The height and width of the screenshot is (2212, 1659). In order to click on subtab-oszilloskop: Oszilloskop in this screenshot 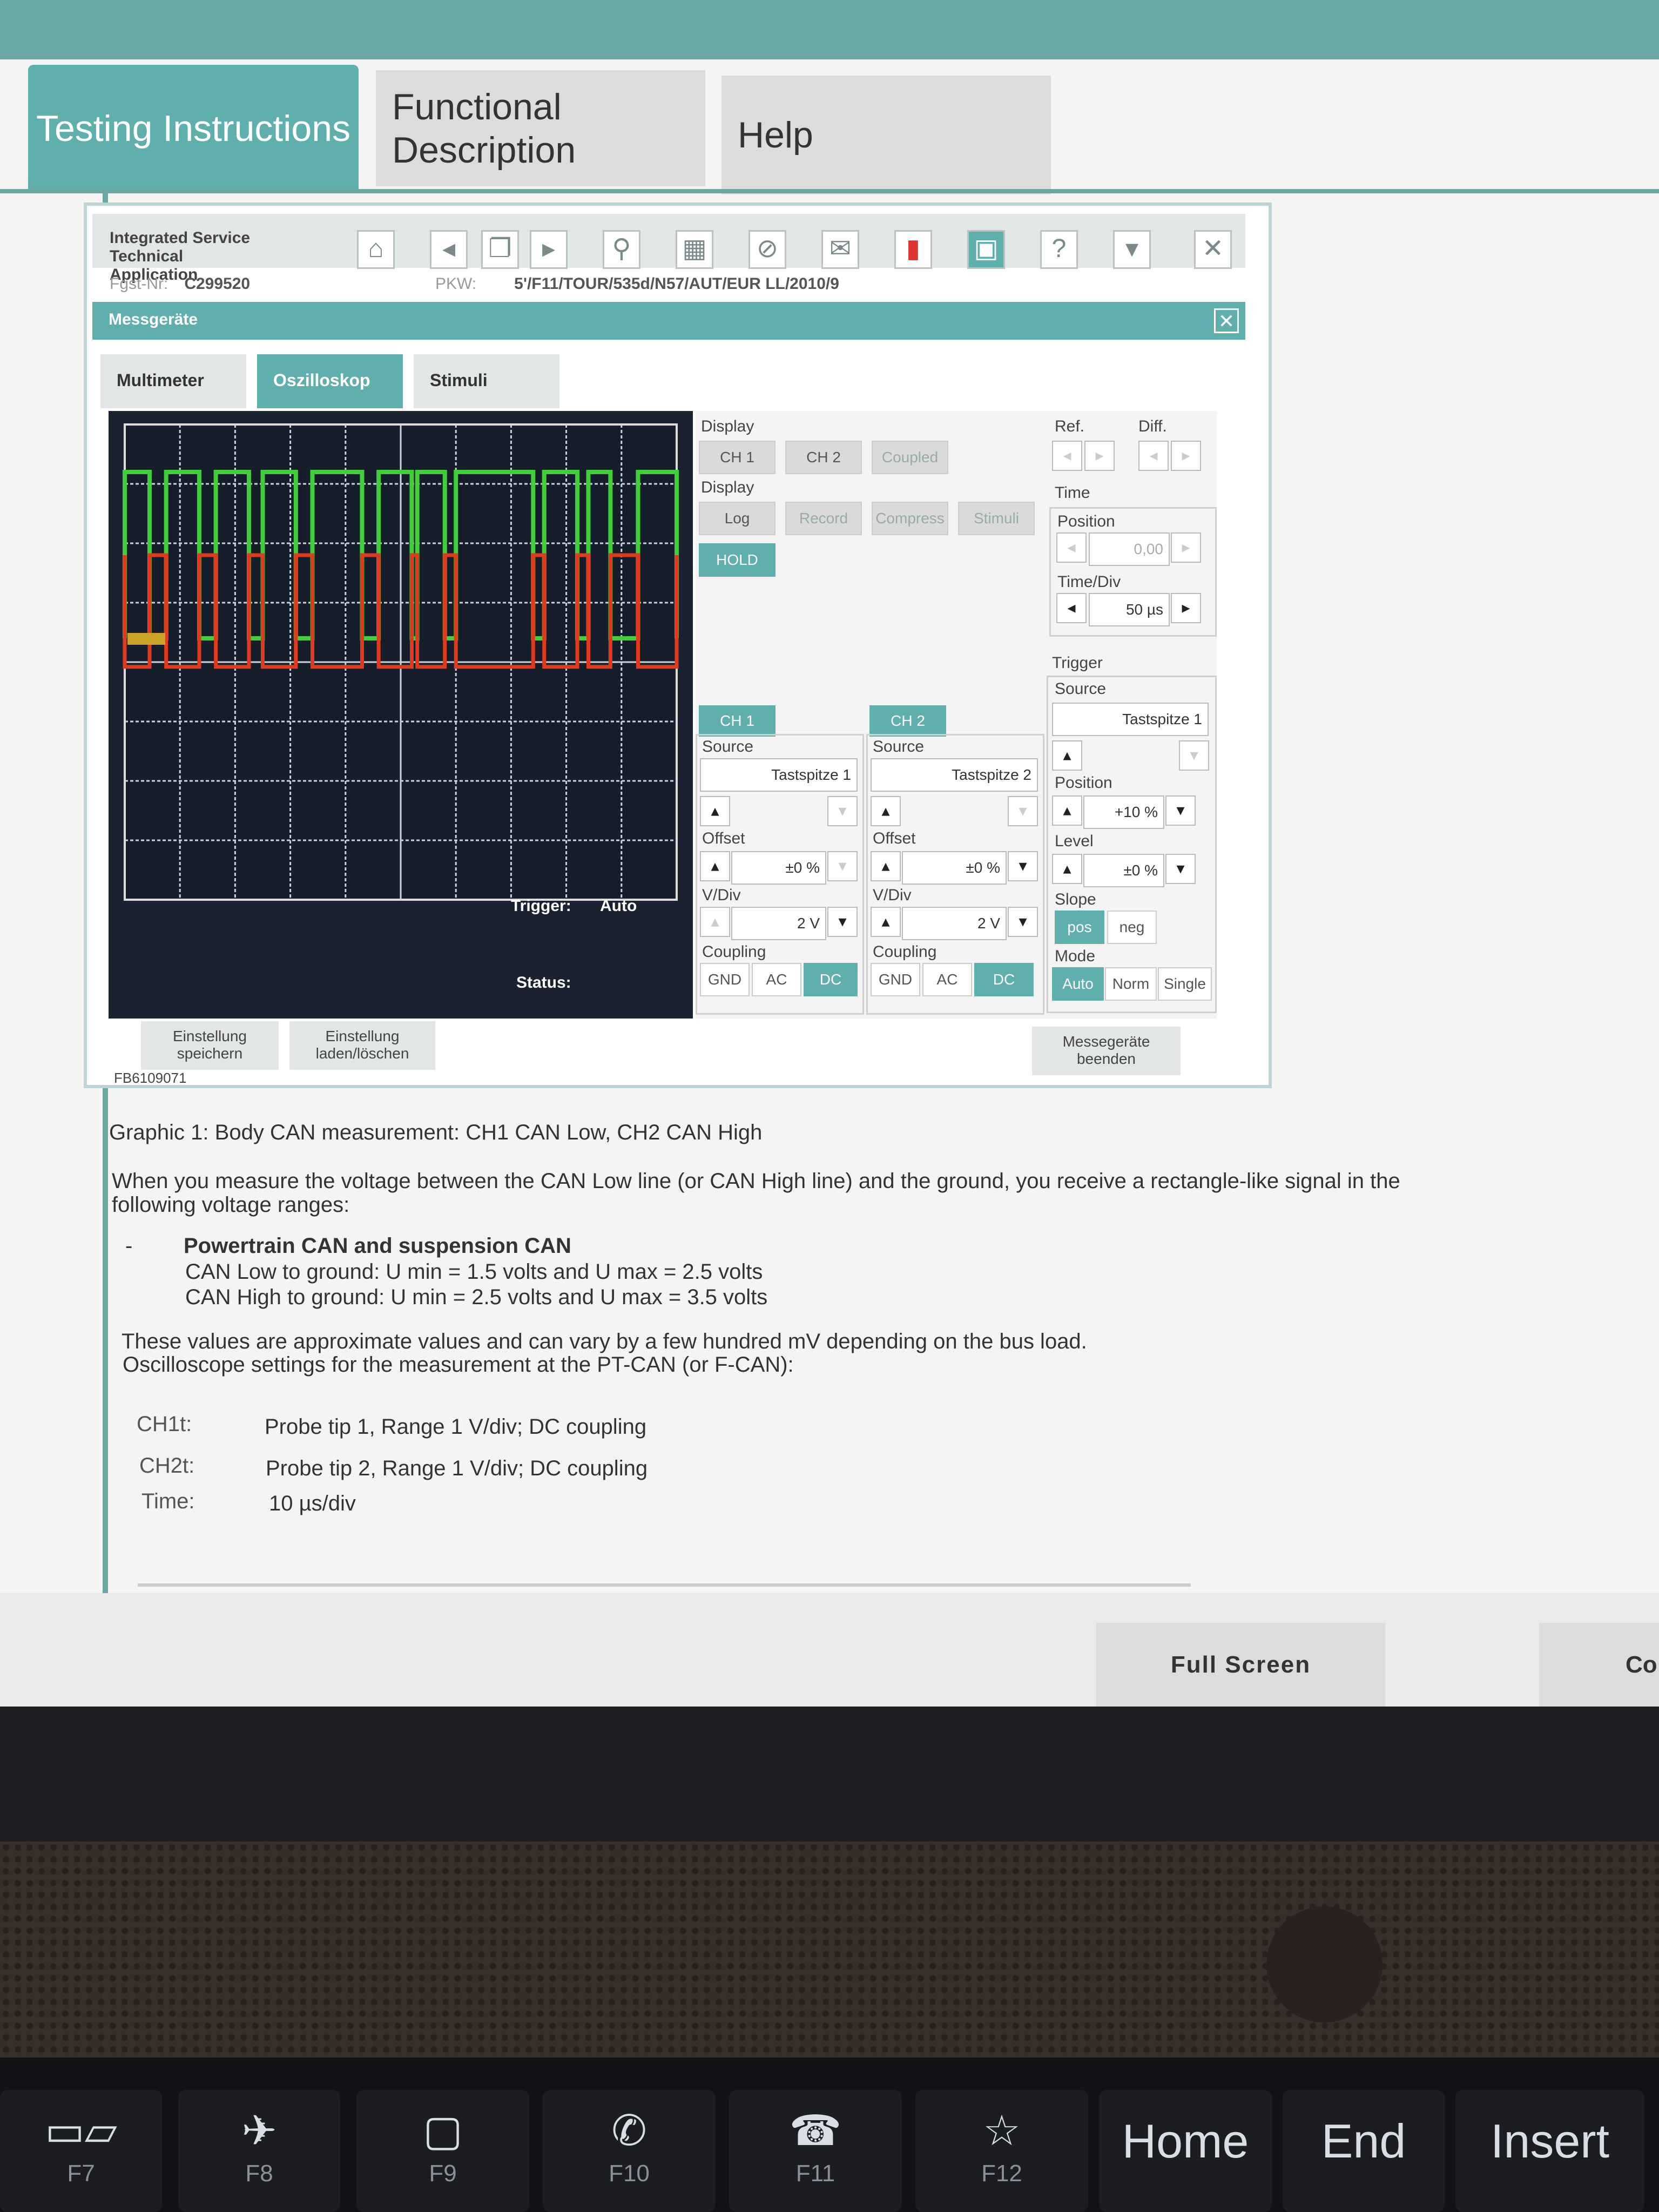, I will do `click(330, 381)`.